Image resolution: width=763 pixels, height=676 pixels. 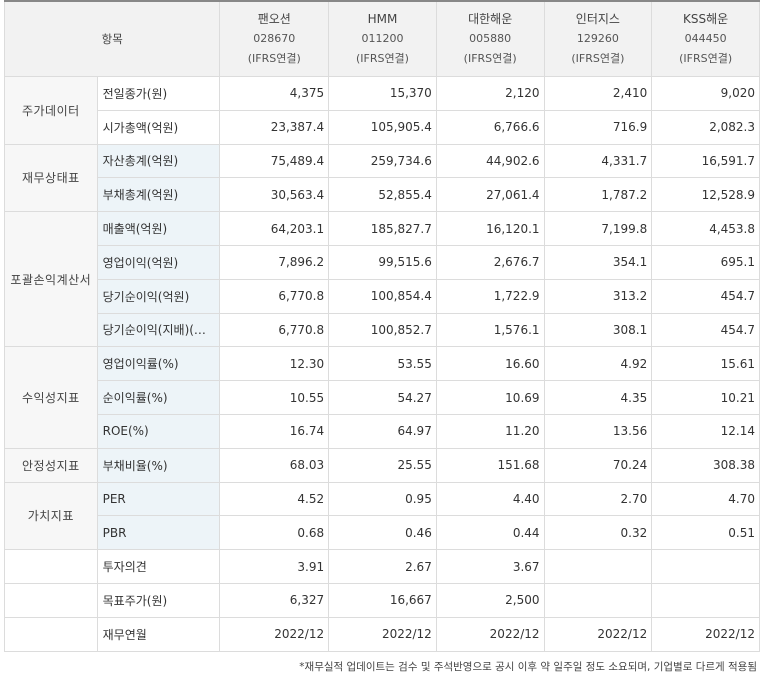 What do you see at coordinates (598, 499) in the screenshot?
I see `value-cell: 2.70` at bounding box center [598, 499].